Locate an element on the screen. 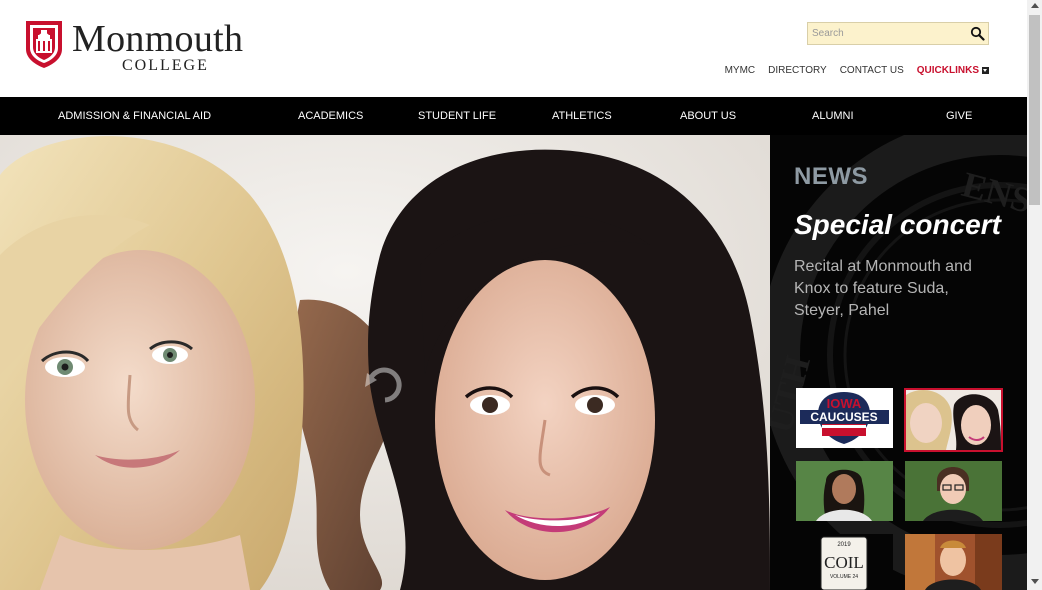 The image size is (1042, 590). search-input is located at coordinates (887, 33).